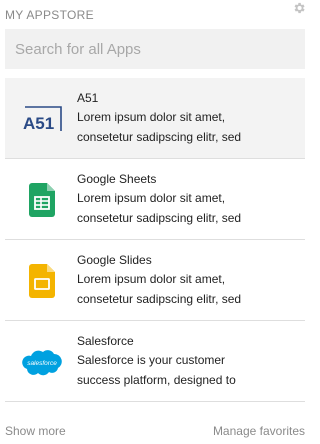  I want to click on search-input, so click(155, 49).